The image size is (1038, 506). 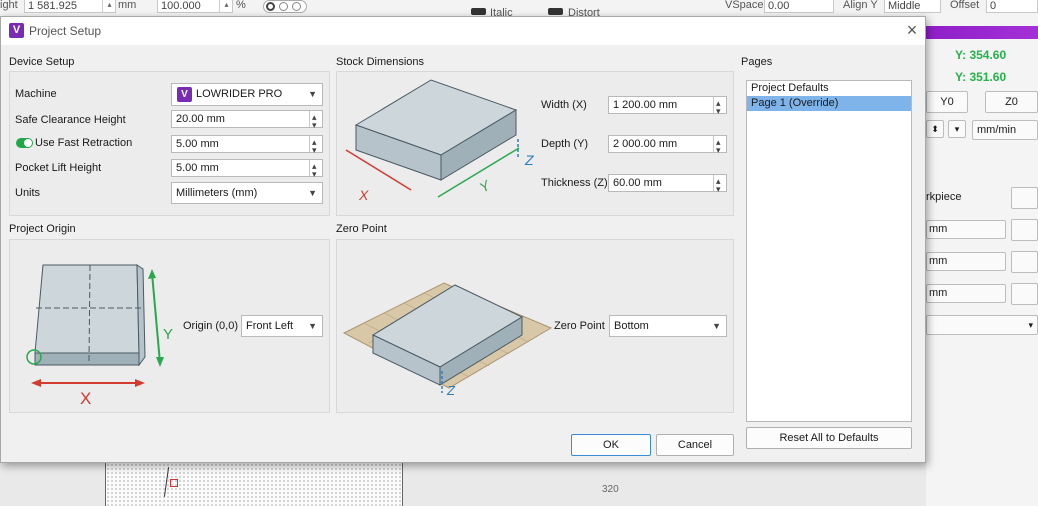 What do you see at coordinates (315, 146) in the screenshot?
I see `fast-retraction-stepper` at bounding box center [315, 146].